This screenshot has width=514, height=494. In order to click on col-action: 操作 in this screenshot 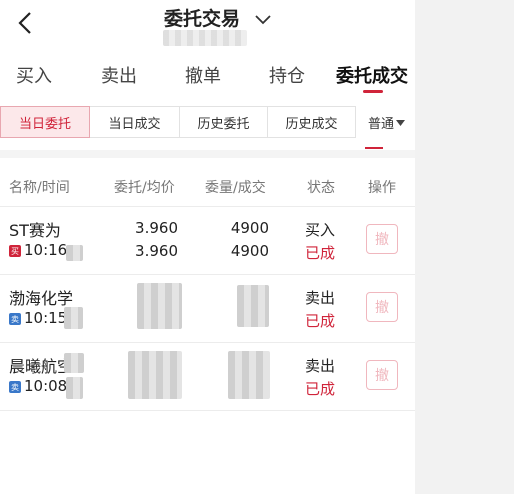, I will do `click(382, 188)`.